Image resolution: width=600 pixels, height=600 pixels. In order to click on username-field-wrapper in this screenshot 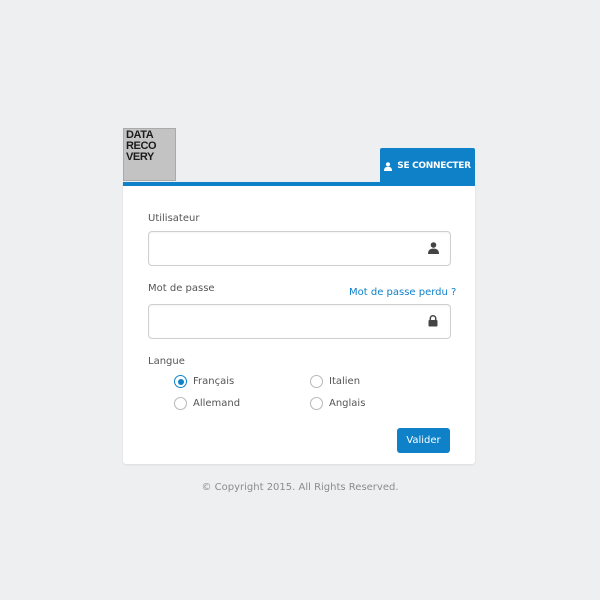, I will do `click(299, 248)`.